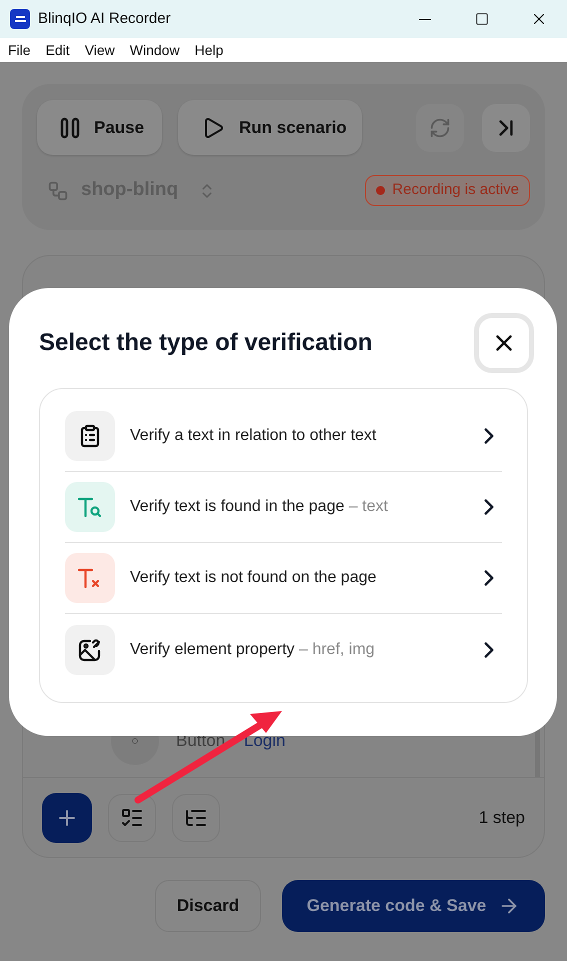 Image resolution: width=567 pixels, height=961 pixels. I want to click on menu-item: Help, so click(209, 50).